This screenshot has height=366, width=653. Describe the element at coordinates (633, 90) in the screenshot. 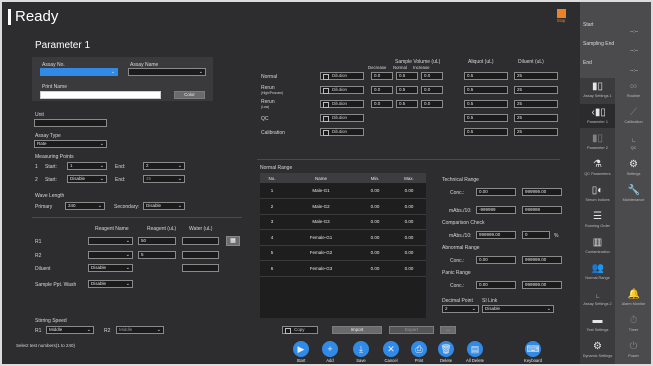

I see `nav-routine: ∞ Routine` at that location.